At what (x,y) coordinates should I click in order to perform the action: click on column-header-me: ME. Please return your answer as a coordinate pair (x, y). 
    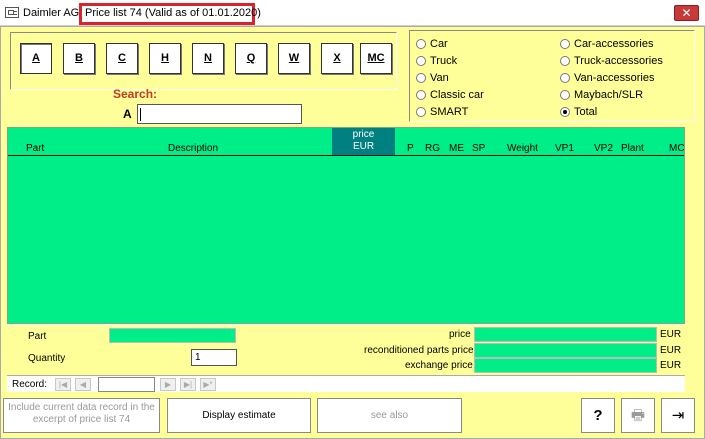
    Looking at the image, I should click on (456, 148).